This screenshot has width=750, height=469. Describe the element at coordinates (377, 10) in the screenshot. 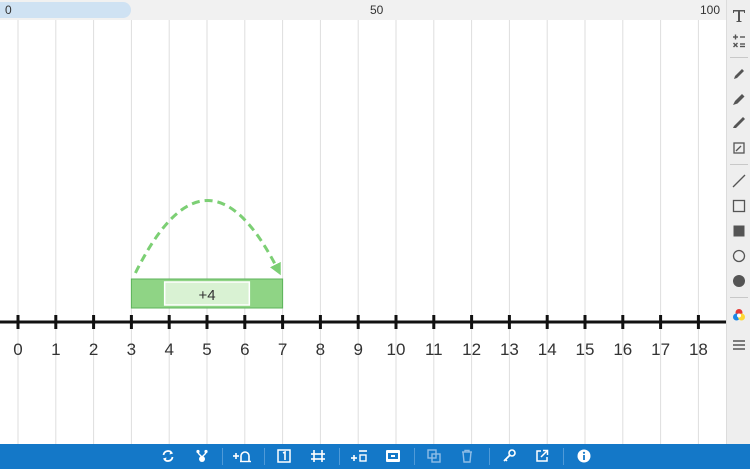

I see `zoom-mid-label: 50` at that location.